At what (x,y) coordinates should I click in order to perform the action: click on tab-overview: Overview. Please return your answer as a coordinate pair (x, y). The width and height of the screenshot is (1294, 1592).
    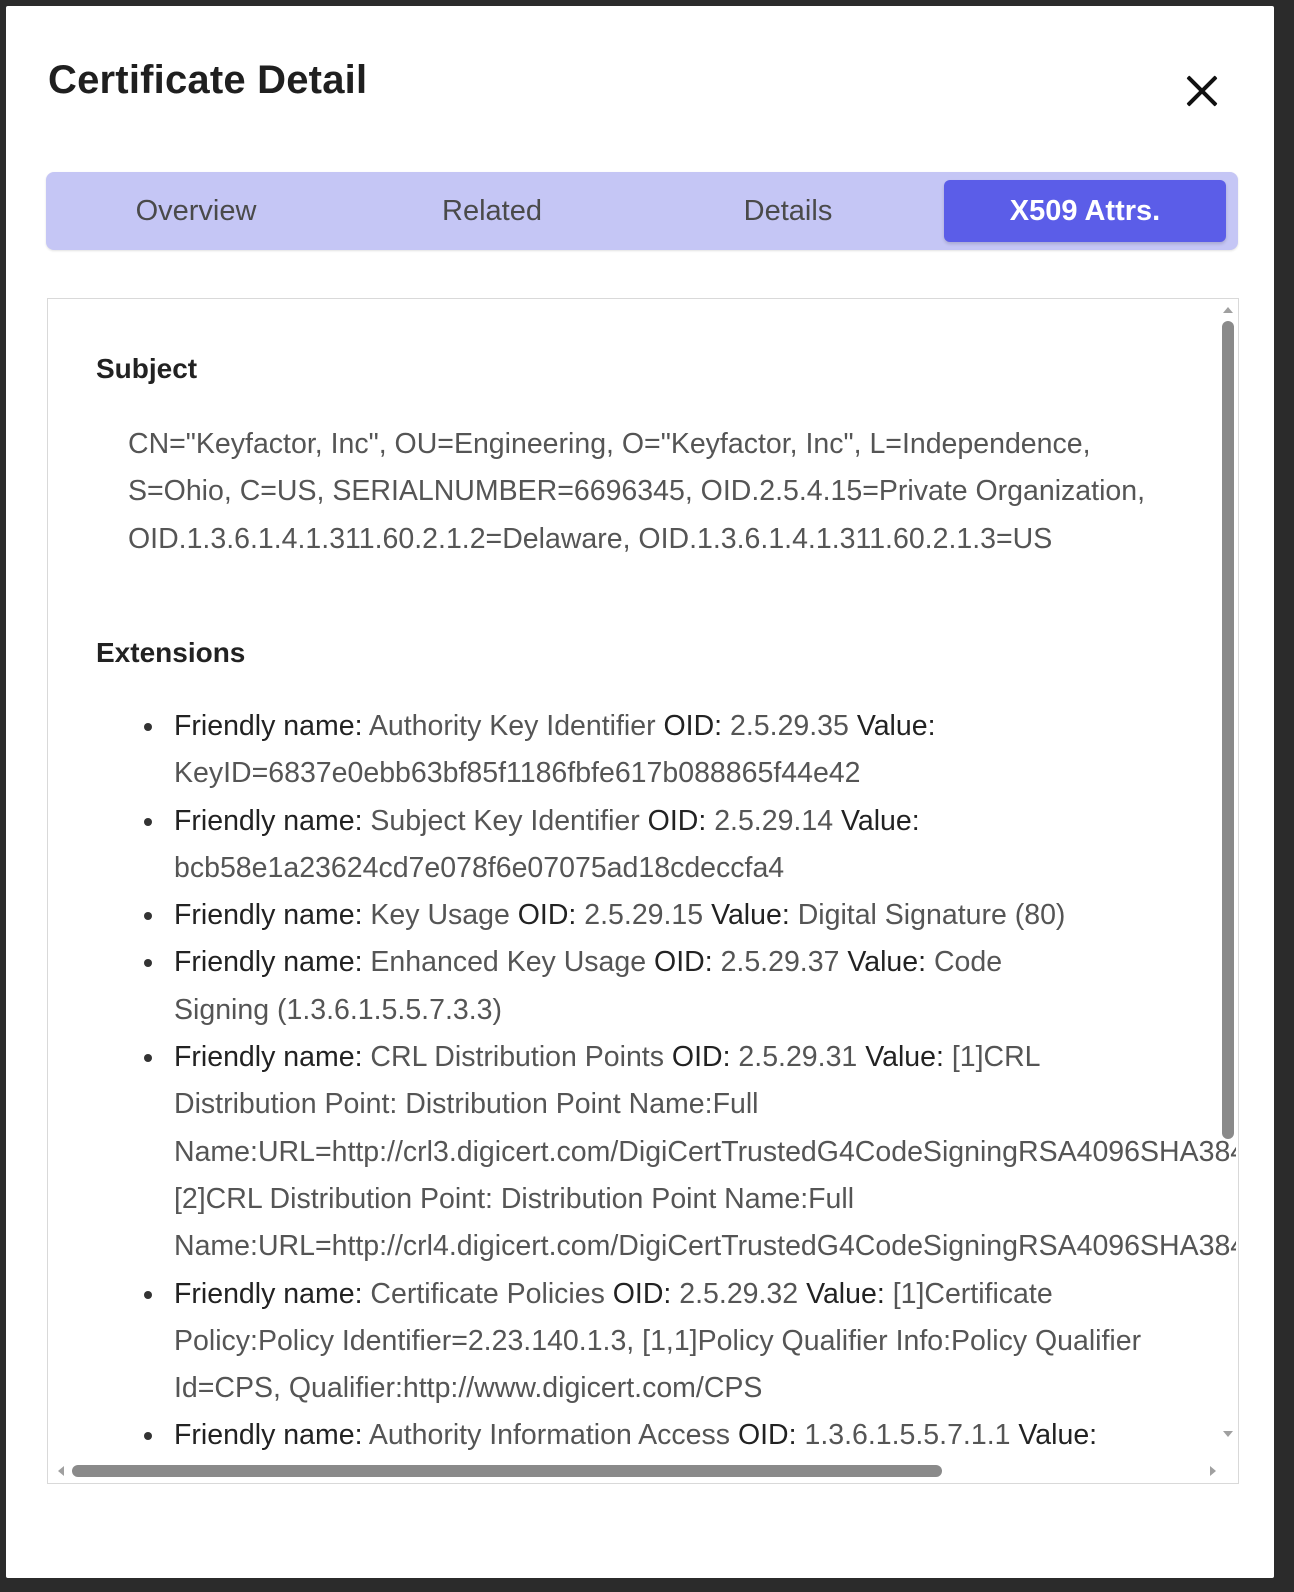
    Looking at the image, I should click on (196, 211).